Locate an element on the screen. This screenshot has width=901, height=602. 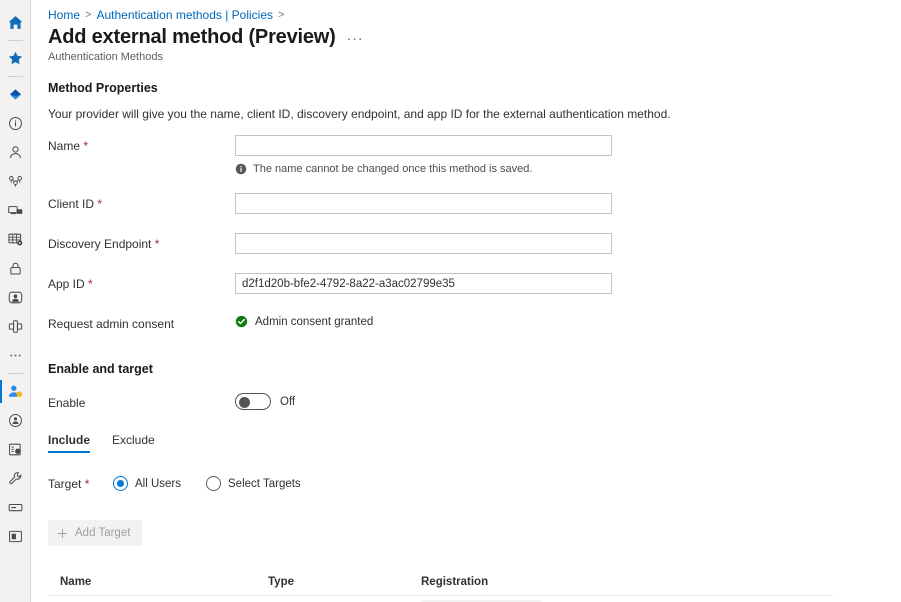
label-app-id-text: App ID is located at coordinates (66, 284).